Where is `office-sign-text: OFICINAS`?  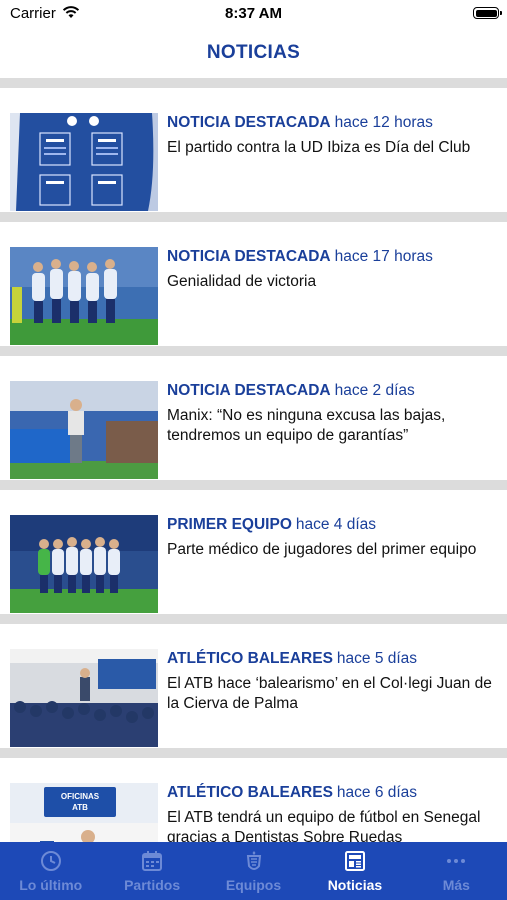 office-sign-text: OFICINAS is located at coordinates (80, 796).